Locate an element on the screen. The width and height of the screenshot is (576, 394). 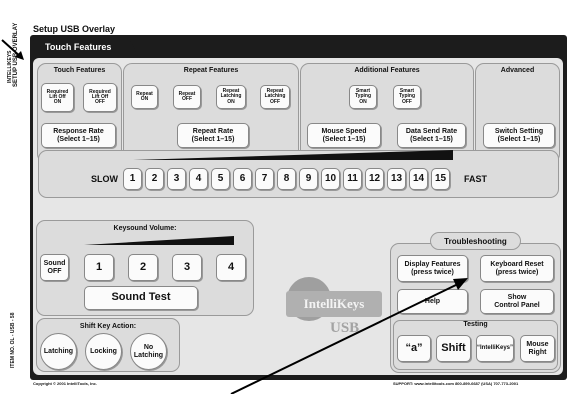
additional-features-group is located at coordinates (387, 113).